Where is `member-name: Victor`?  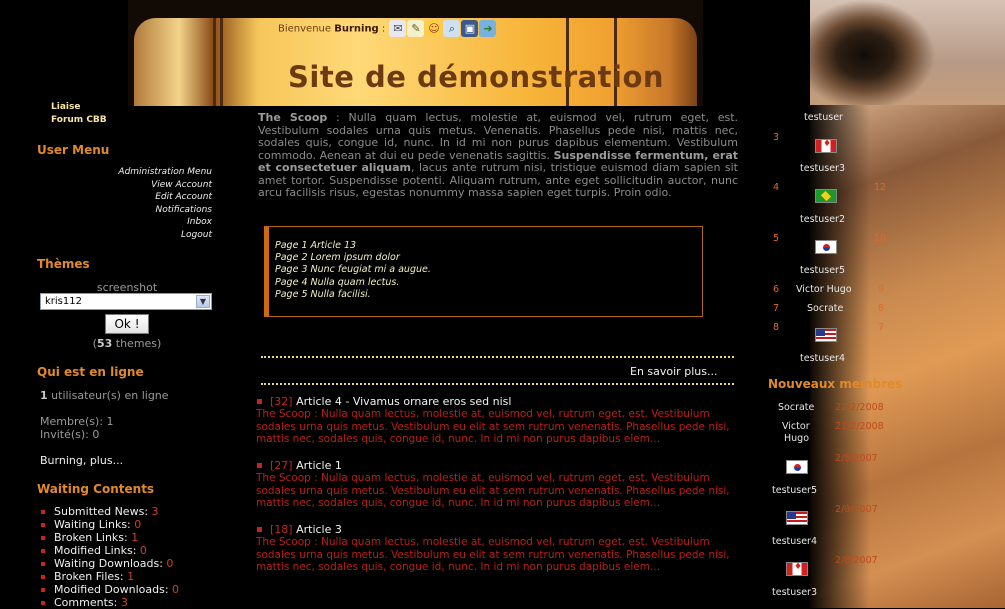 member-name: Victor is located at coordinates (796, 426).